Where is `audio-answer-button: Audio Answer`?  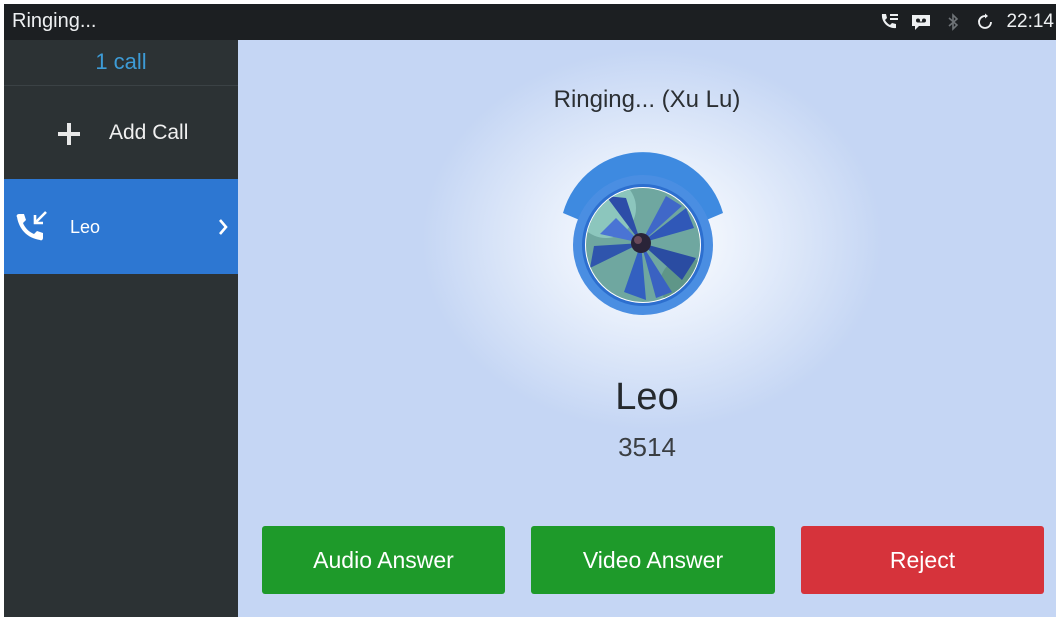 audio-answer-button: Audio Answer is located at coordinates (383, 560).